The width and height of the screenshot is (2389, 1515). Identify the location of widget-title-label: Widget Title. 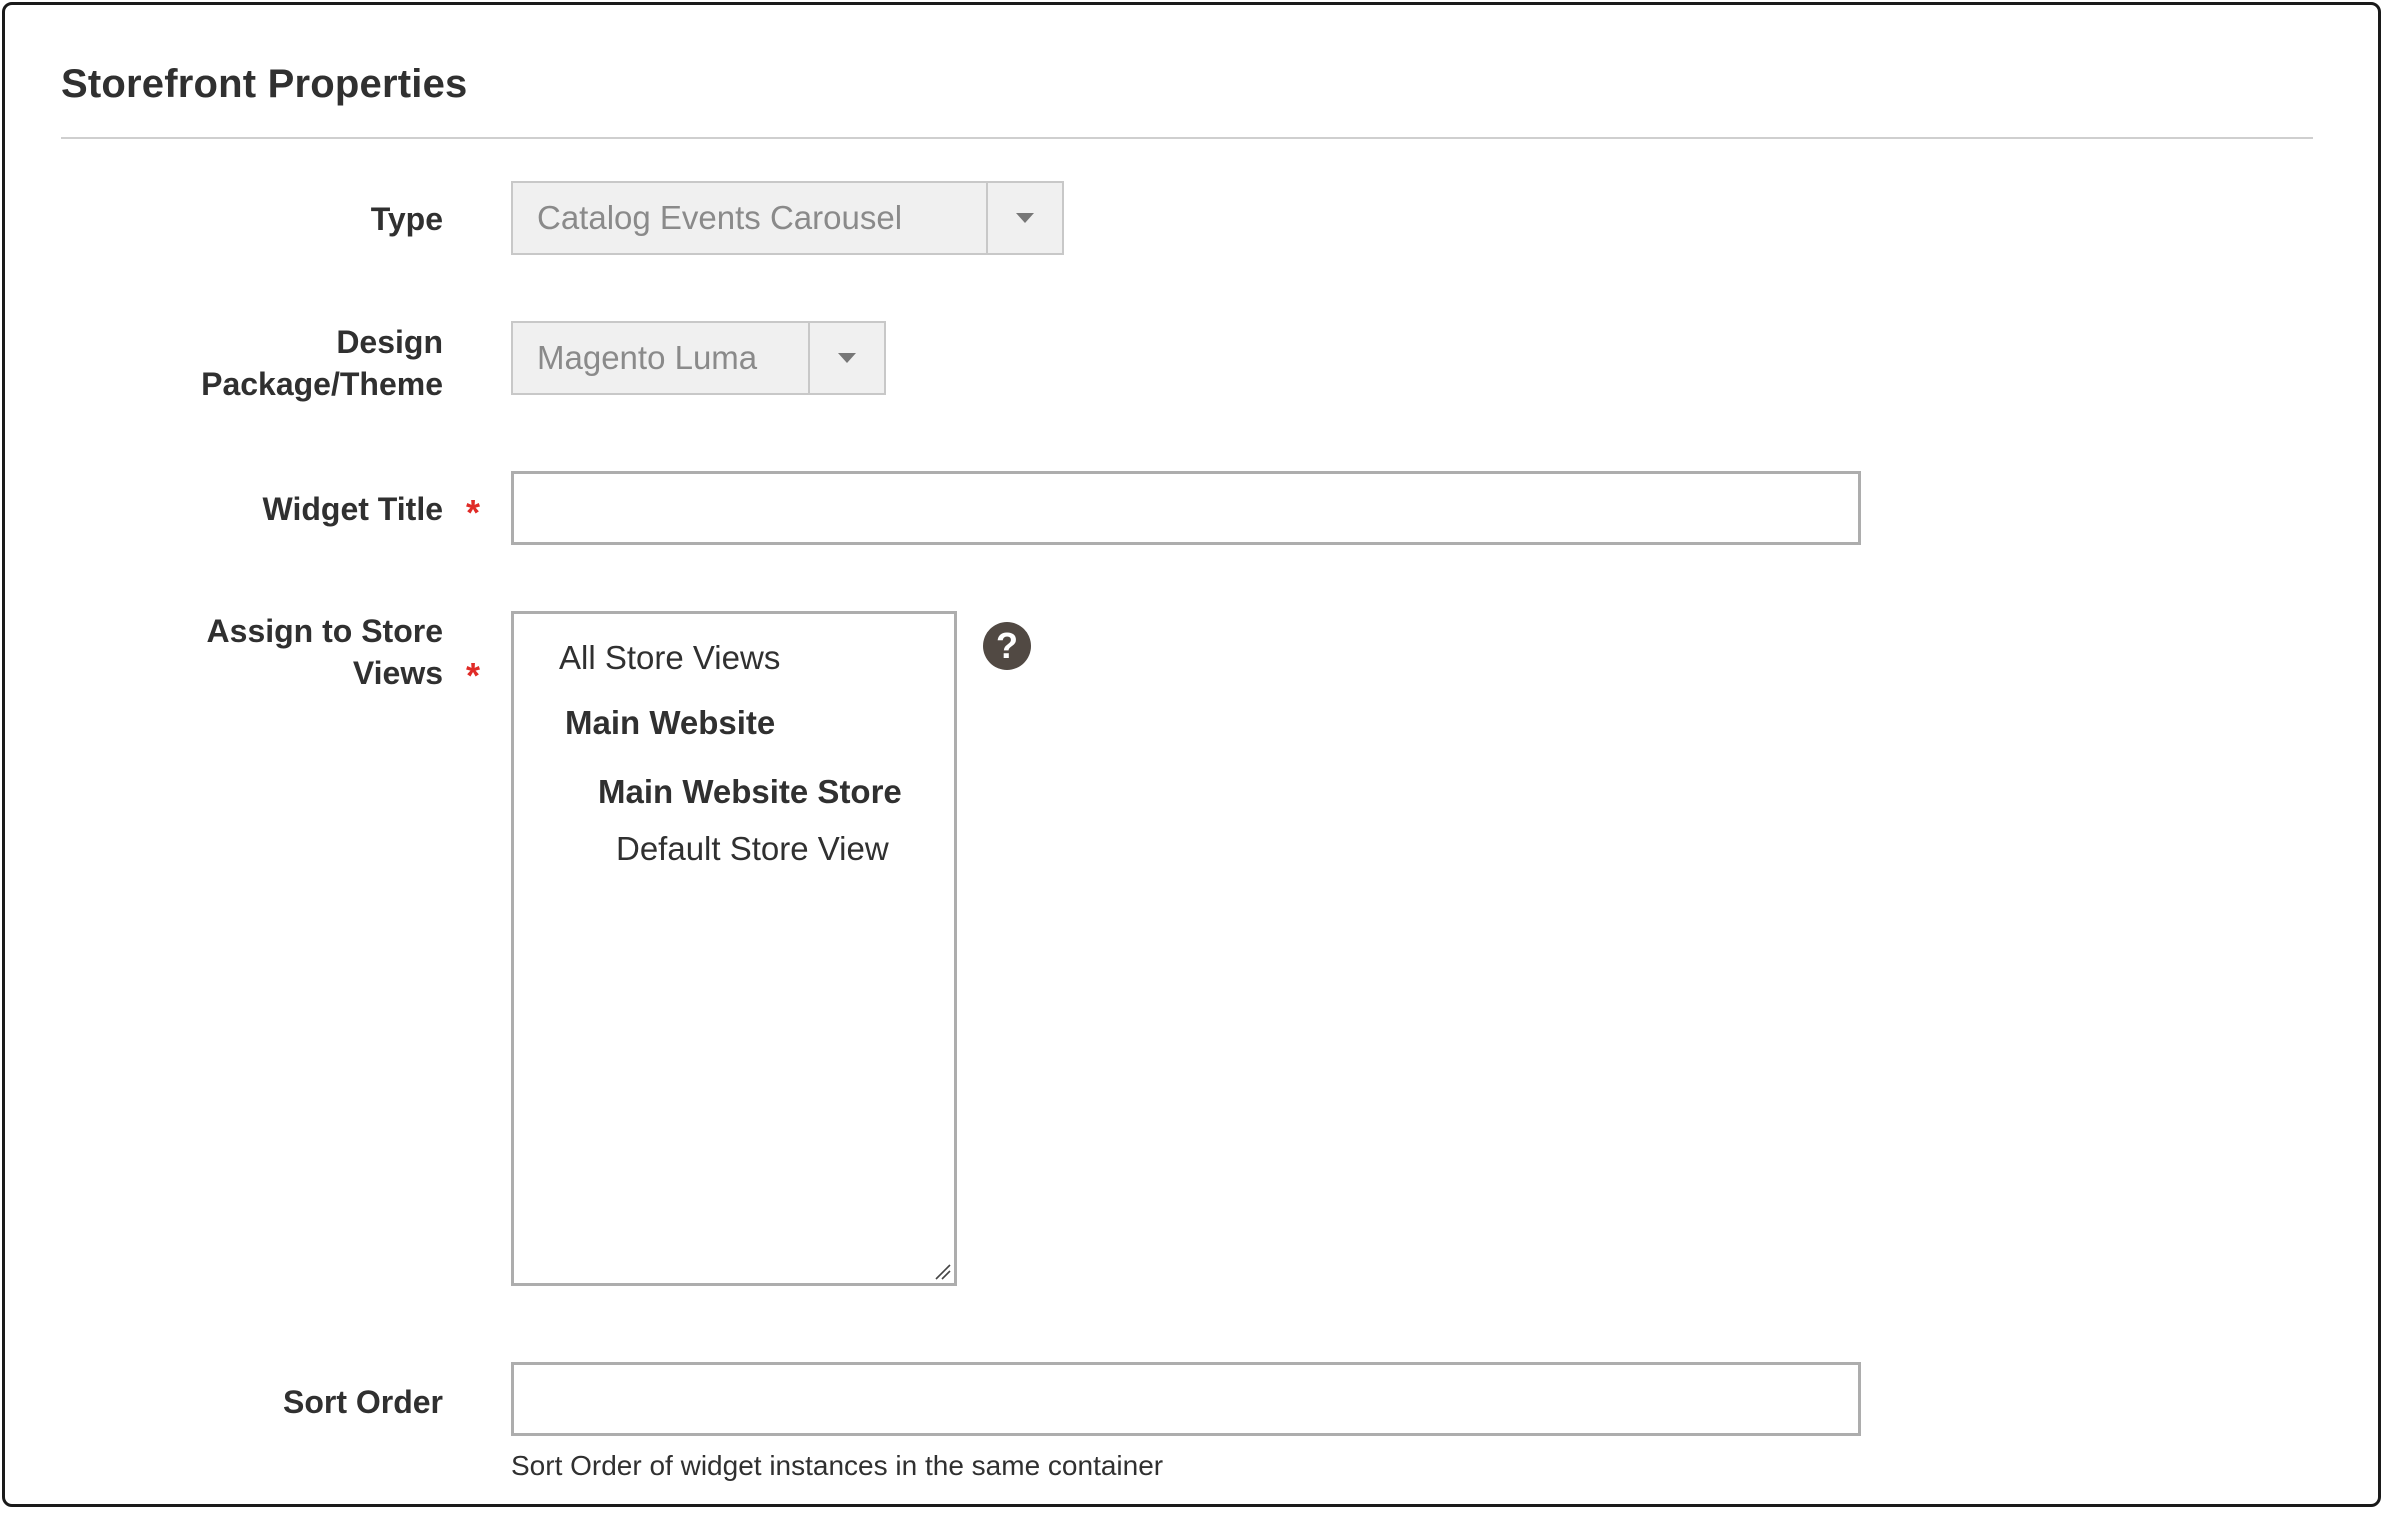
(352, 509).